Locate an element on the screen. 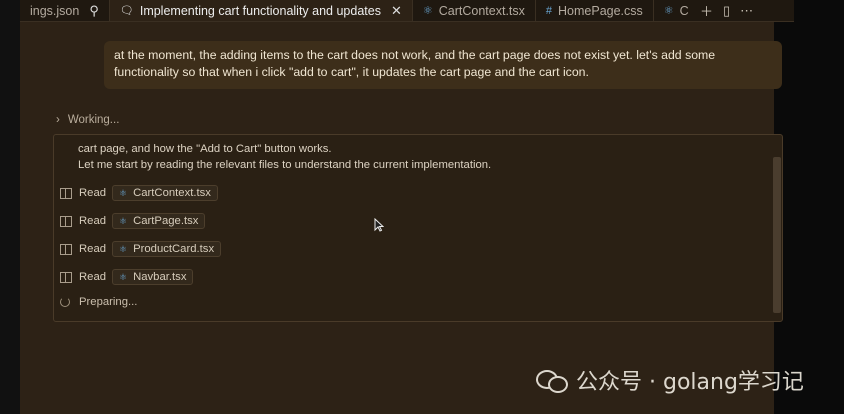 This screenshot has height=414, width=844. left-activity-bar is located at coordinates (10, 207).